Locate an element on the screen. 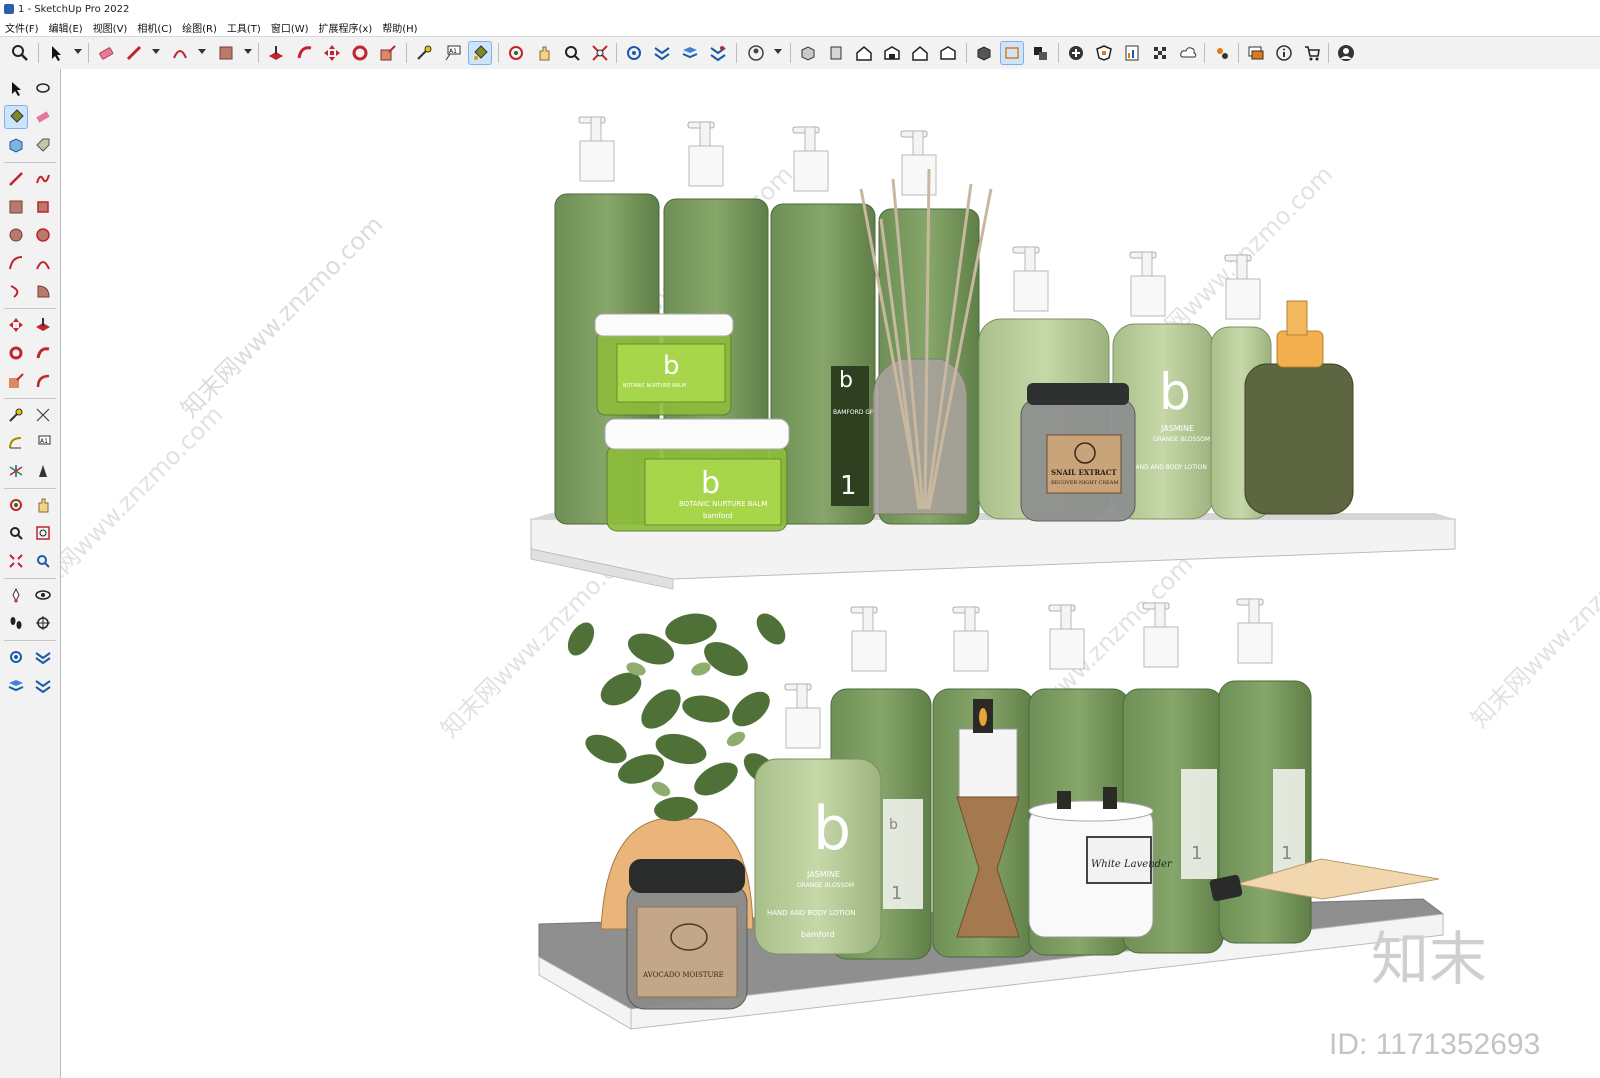 This screenshot has width=1600, height=1078. menu-window: 窗口(W) is located at coordinates (290, 27).